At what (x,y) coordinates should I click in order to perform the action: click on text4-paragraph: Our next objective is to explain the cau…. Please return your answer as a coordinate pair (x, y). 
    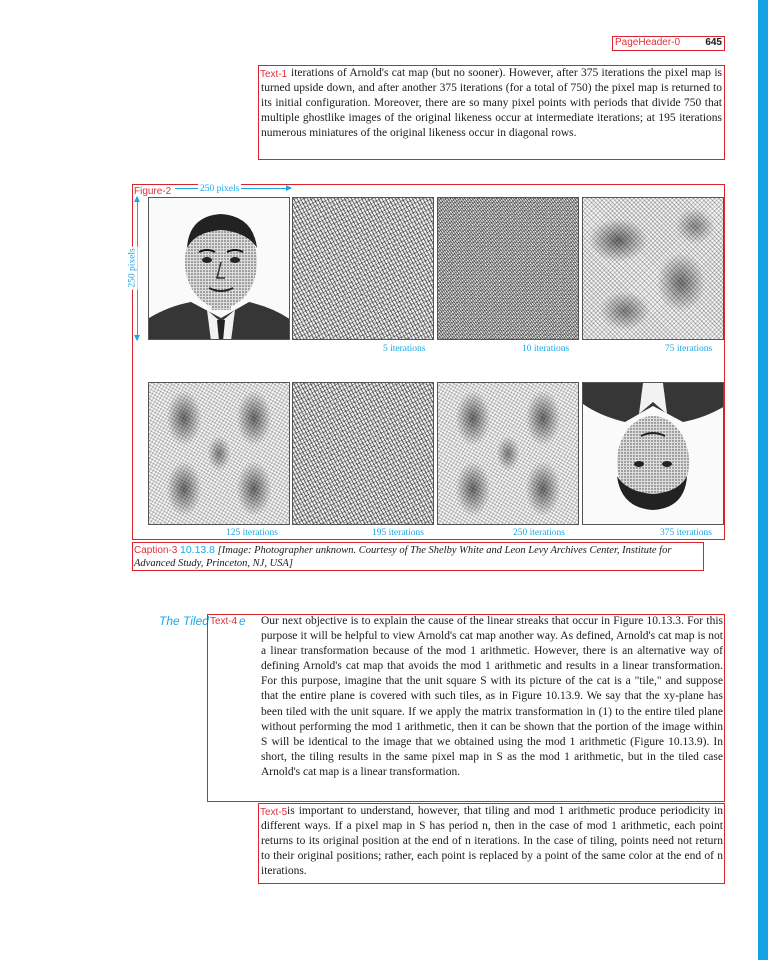
    Looking at the image, I should click on (492, 696).